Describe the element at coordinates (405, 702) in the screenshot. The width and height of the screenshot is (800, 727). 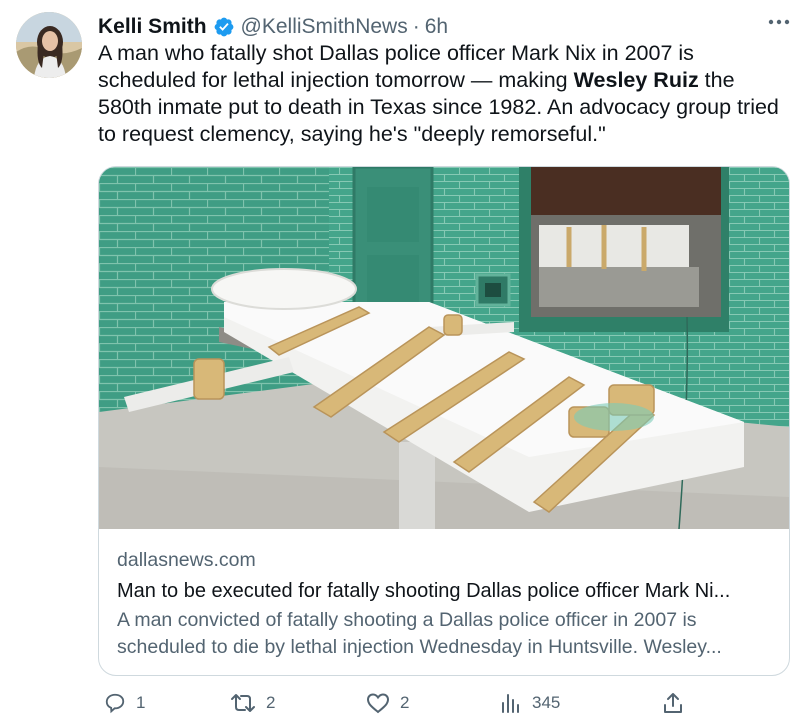
I see `like-count: 2` at that location.